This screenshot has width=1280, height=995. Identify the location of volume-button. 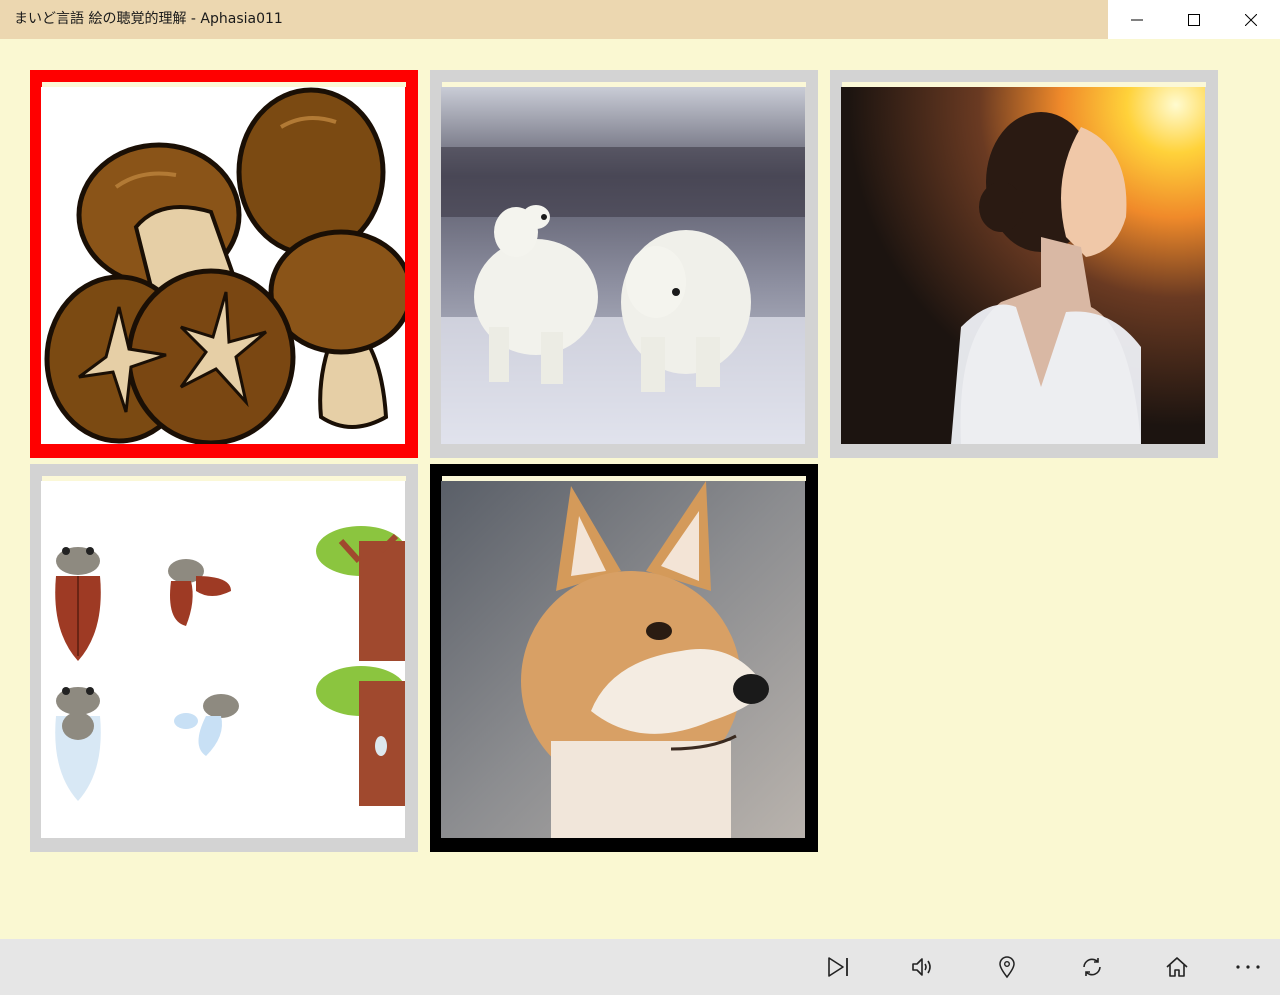
(922, 967).